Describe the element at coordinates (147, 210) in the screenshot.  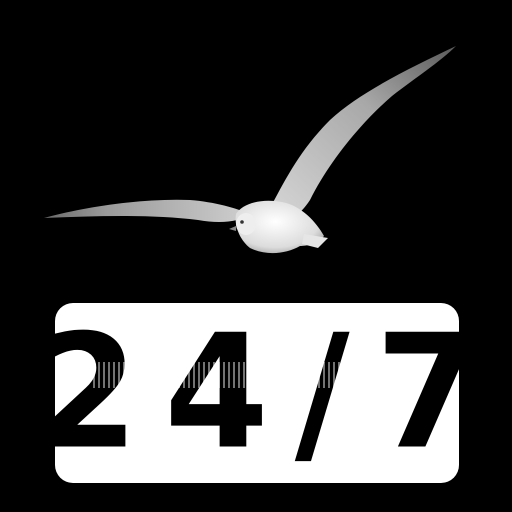
I see `gull-left-wing` at that location.